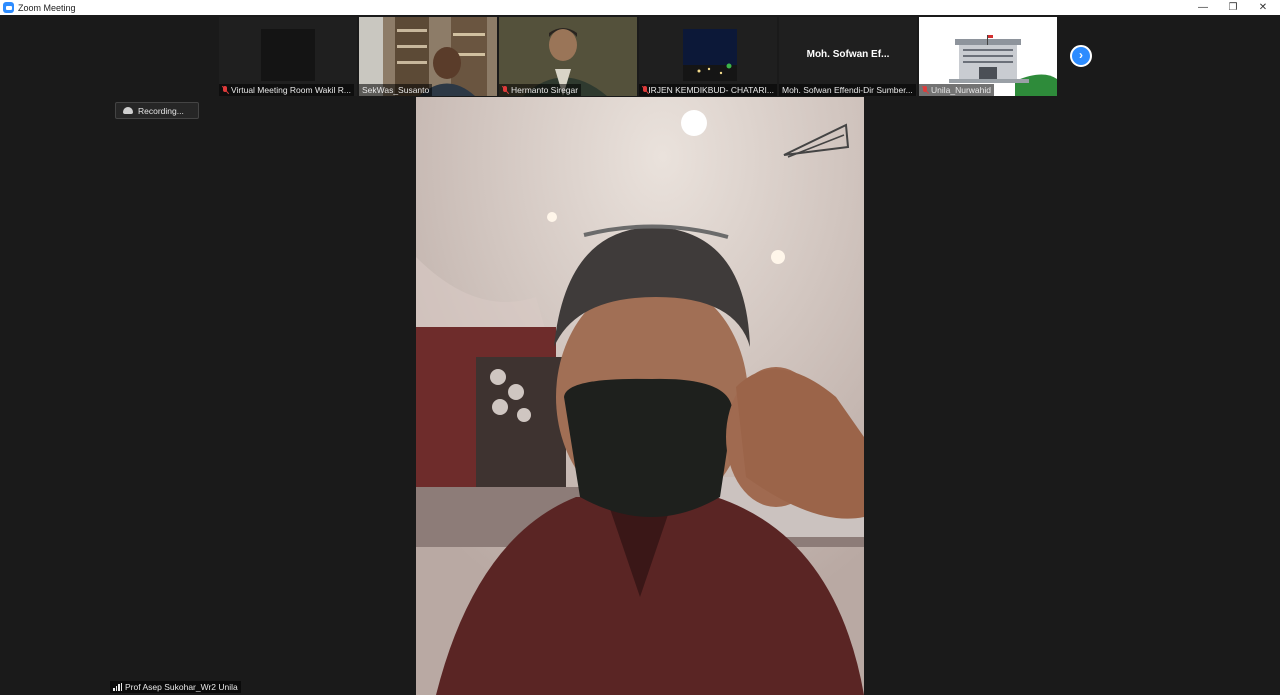  What do you see at coordinates (568, 56) in the screenshot?
I see `participant-tile: Hermanto Siregar` at bounding box center [568, 56].